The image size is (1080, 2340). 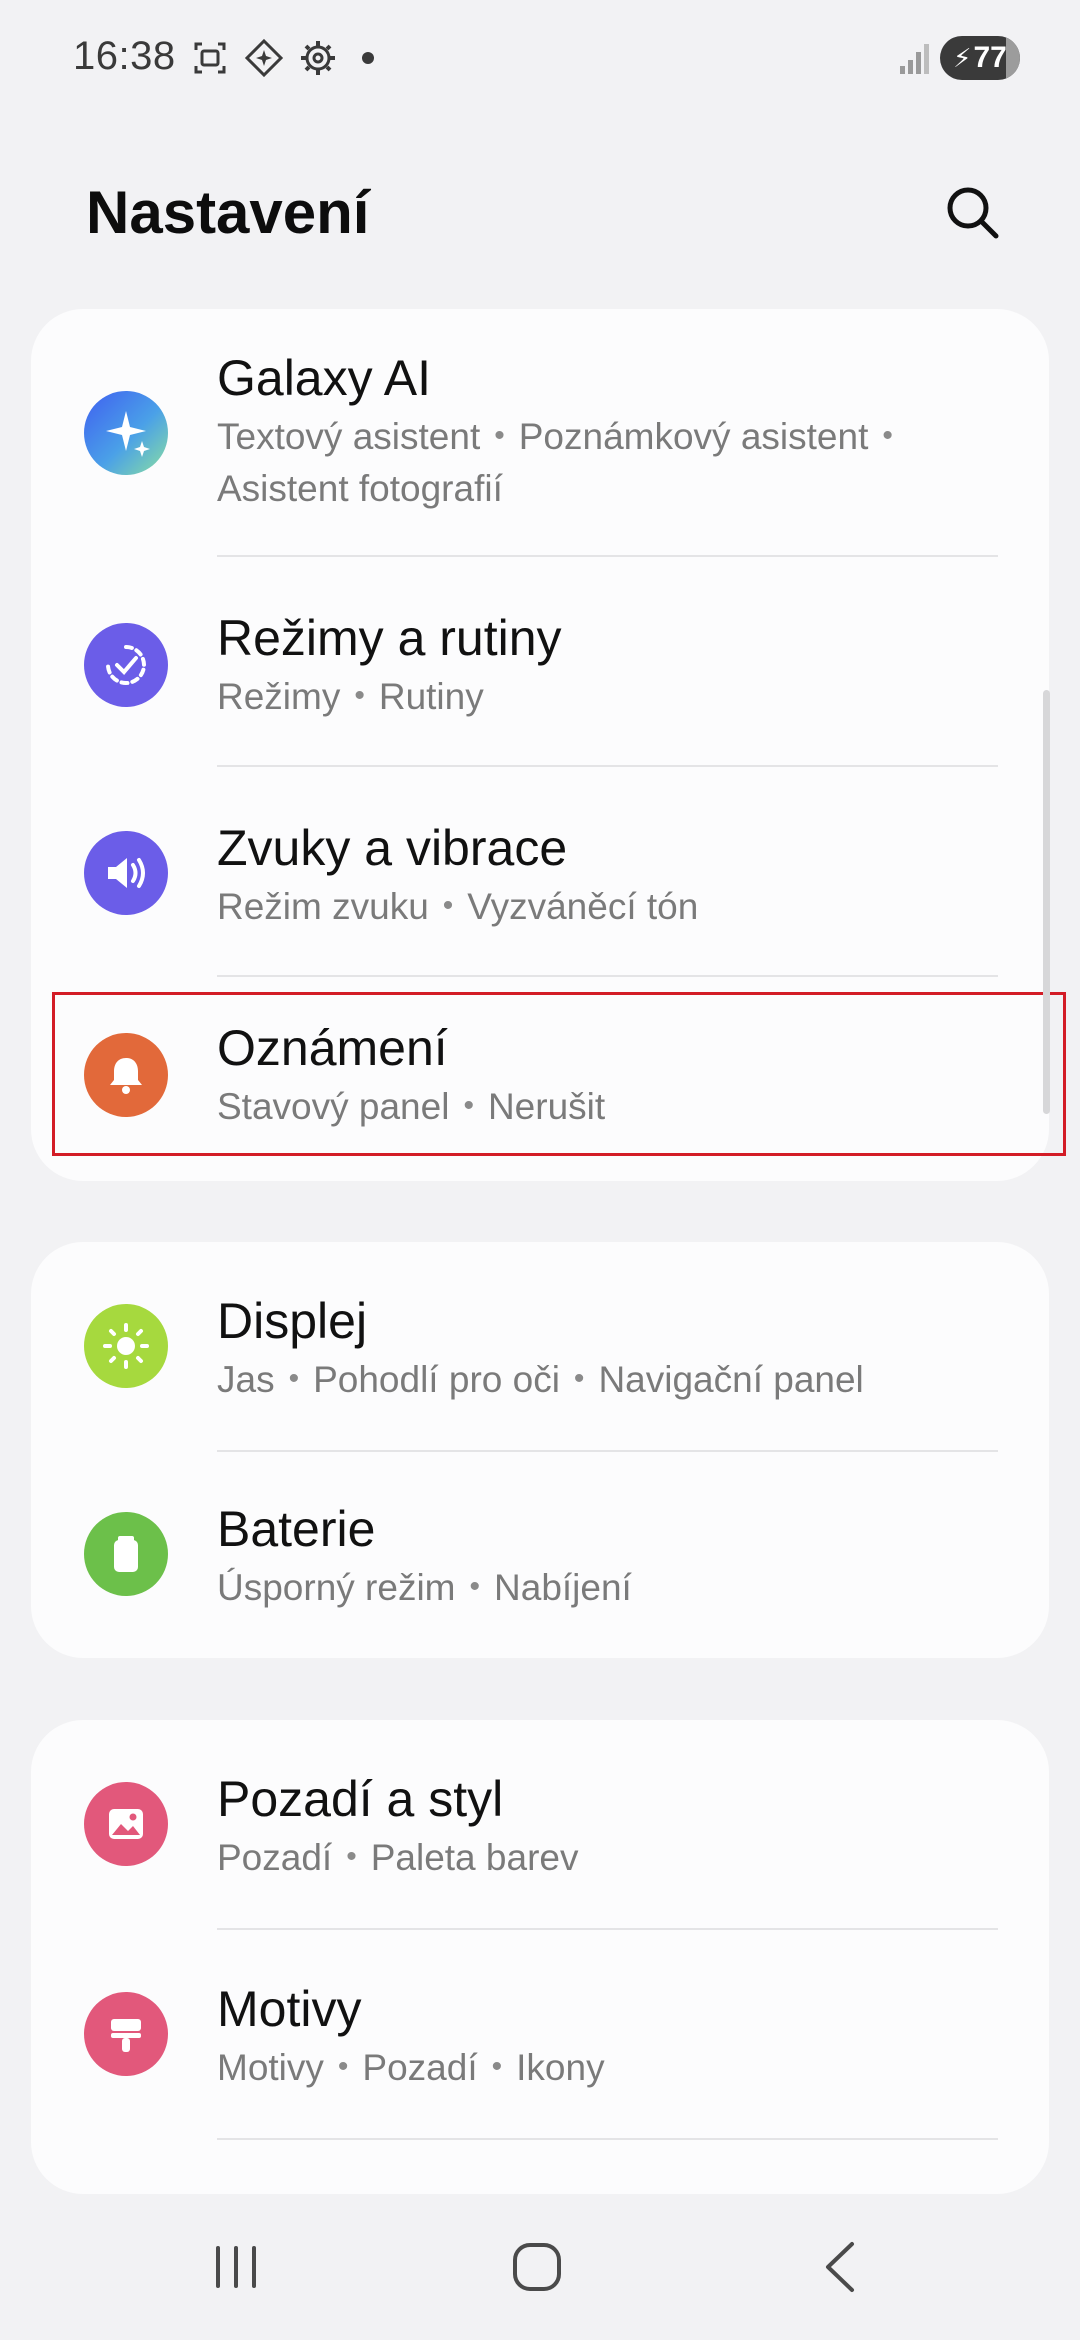 What do you see at coordinates (990, 57) in the screenshot?
I see `battery-level: 77` at bounding box center [990, 57].